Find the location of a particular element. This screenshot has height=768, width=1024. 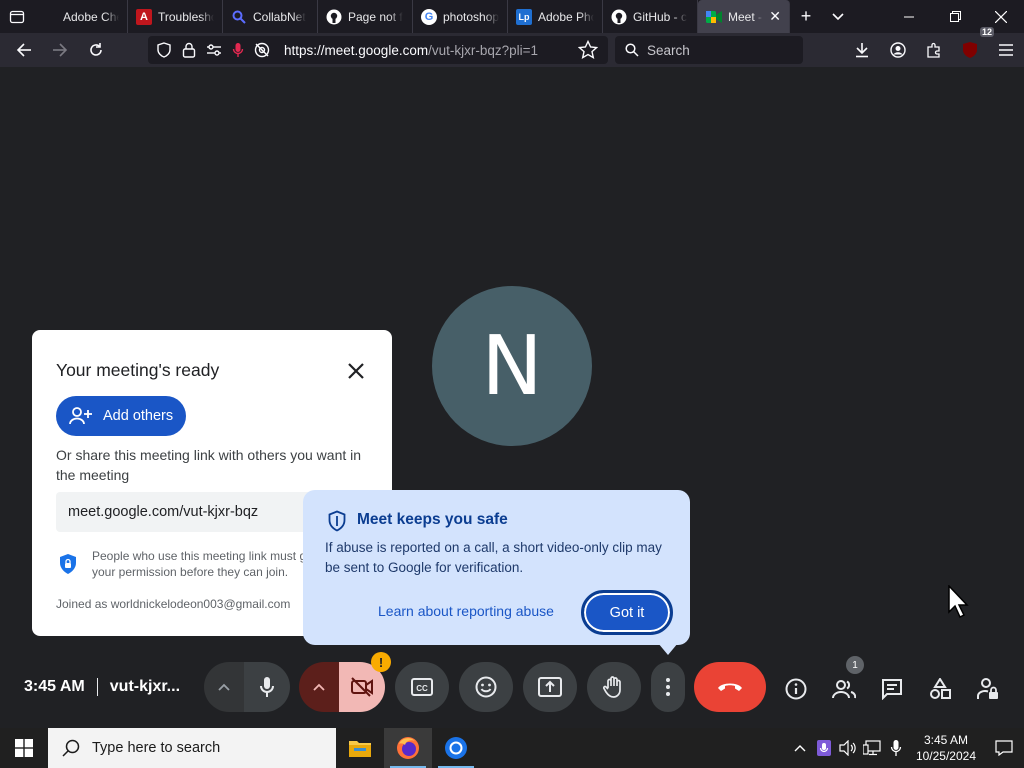

captions-button: CC is located at coordinates (422, 687).